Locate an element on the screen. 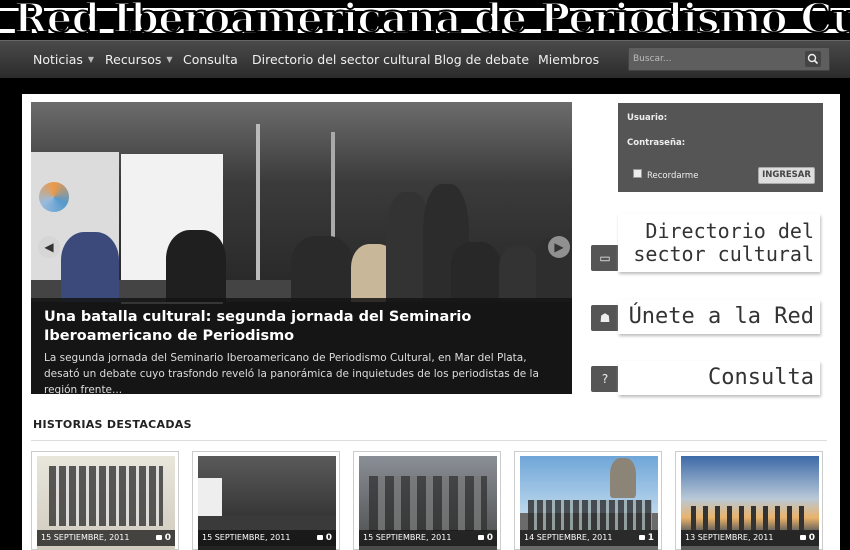  search-button is located at coordinates (813, 59).